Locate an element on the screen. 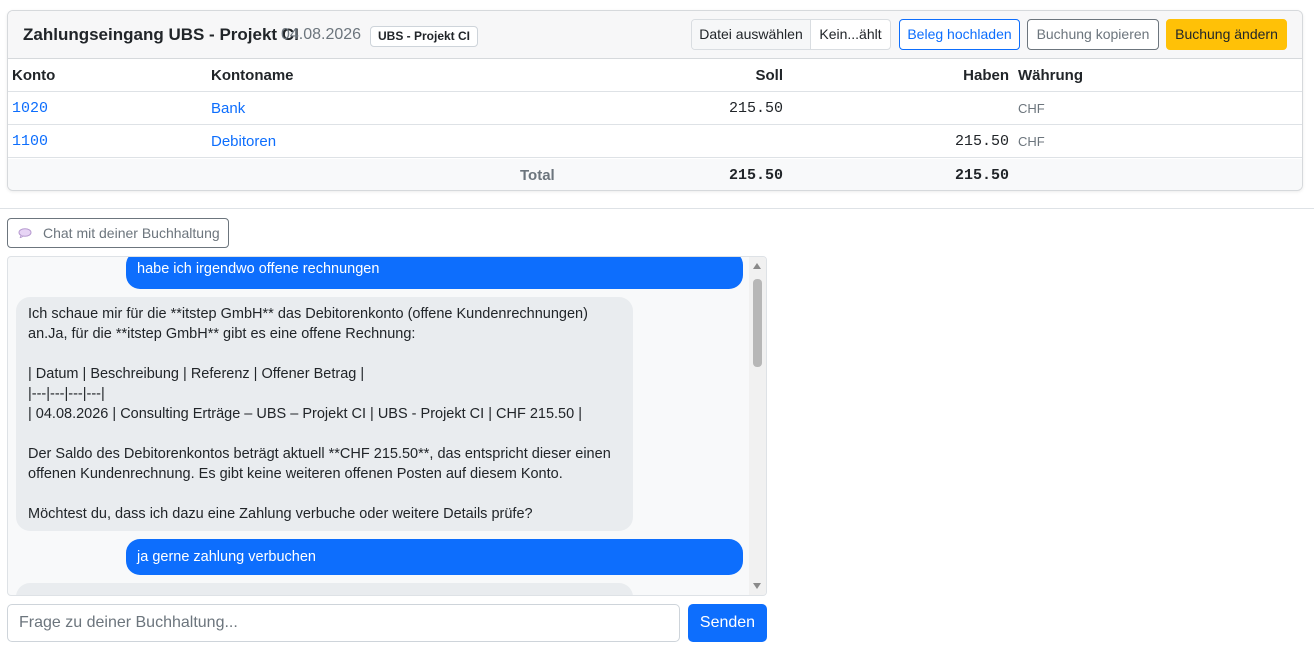 The height and width of the screenshot is (647, 1314). account-name-link: Debitoren is located at coordinates (243, 141).